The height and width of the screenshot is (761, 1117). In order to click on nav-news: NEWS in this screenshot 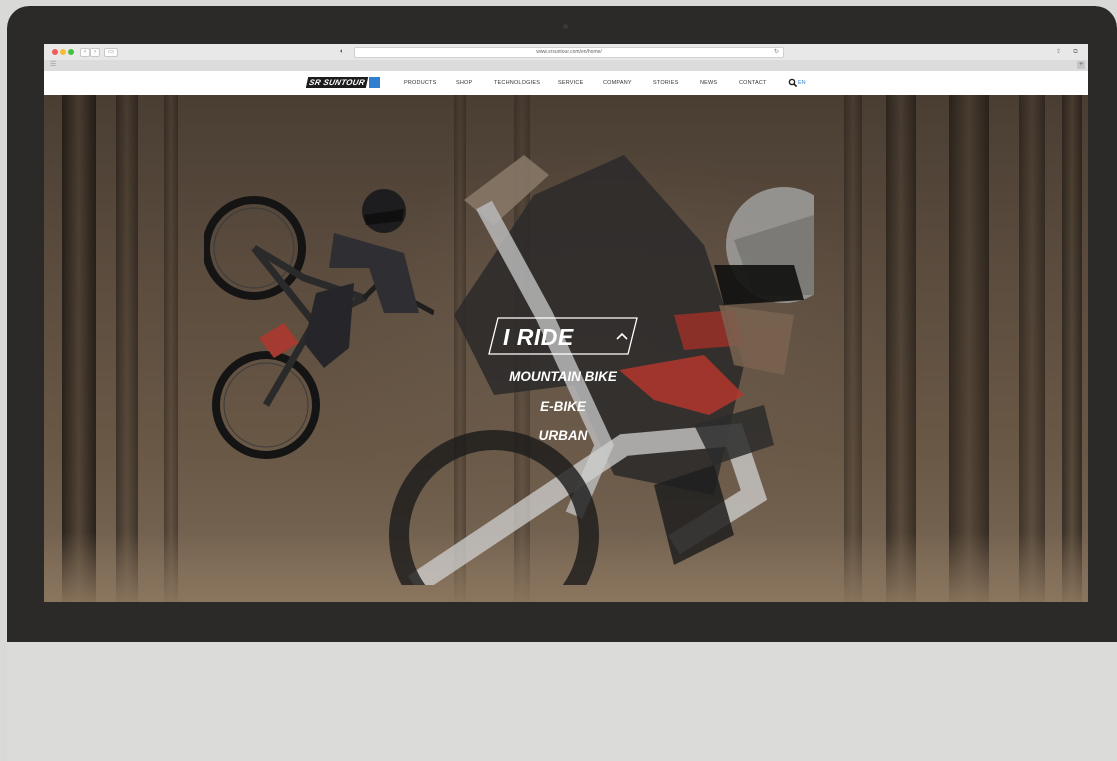, I will do `click(708, 83)`.